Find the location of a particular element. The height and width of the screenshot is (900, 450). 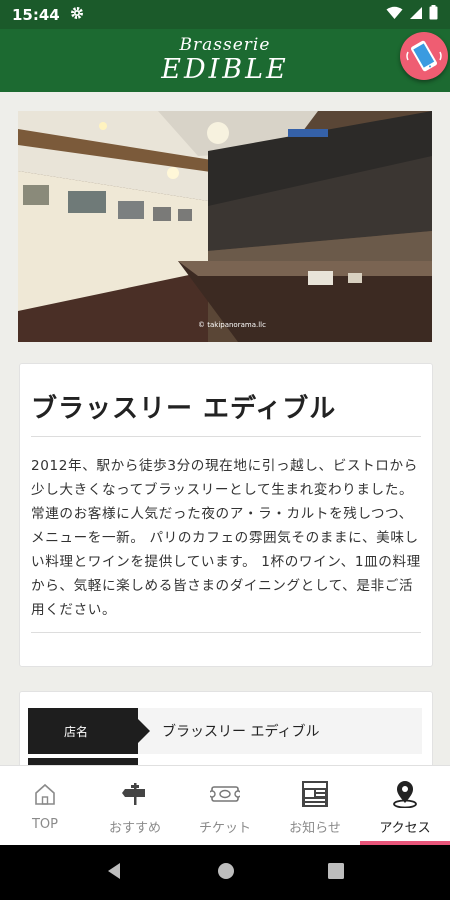

info-card: 店名 ブラッスリー エディブル is located at coordinates (226, 728).